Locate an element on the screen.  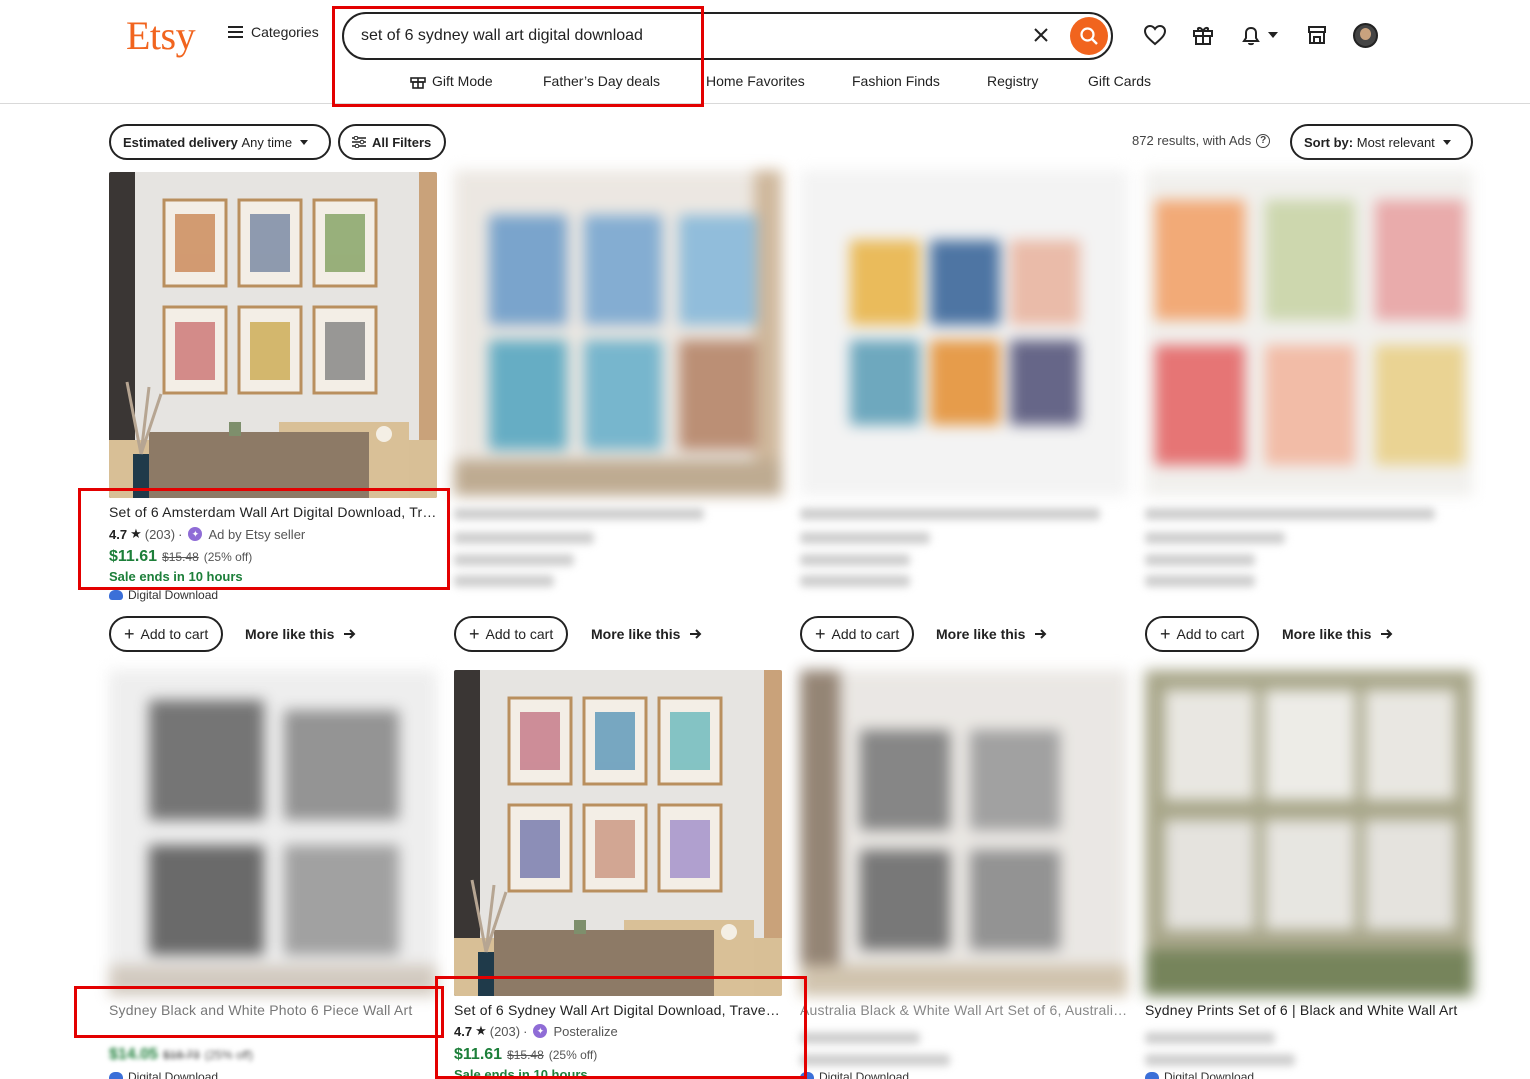
product-meta: 4.7 ★ (203) · ✦ Ad by Etsy seller is located at coordinates (207, 534).